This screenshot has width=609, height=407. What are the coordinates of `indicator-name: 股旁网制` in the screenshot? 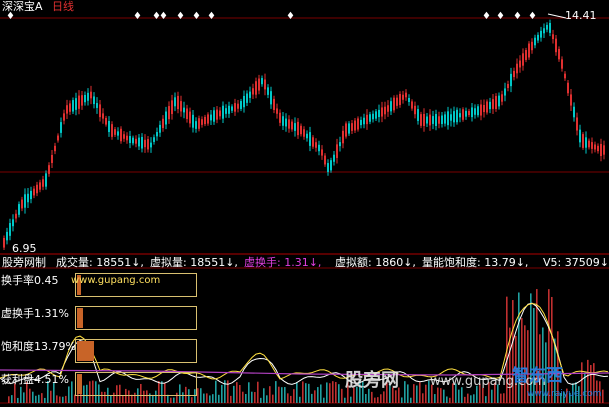 It's located at (24, 262).